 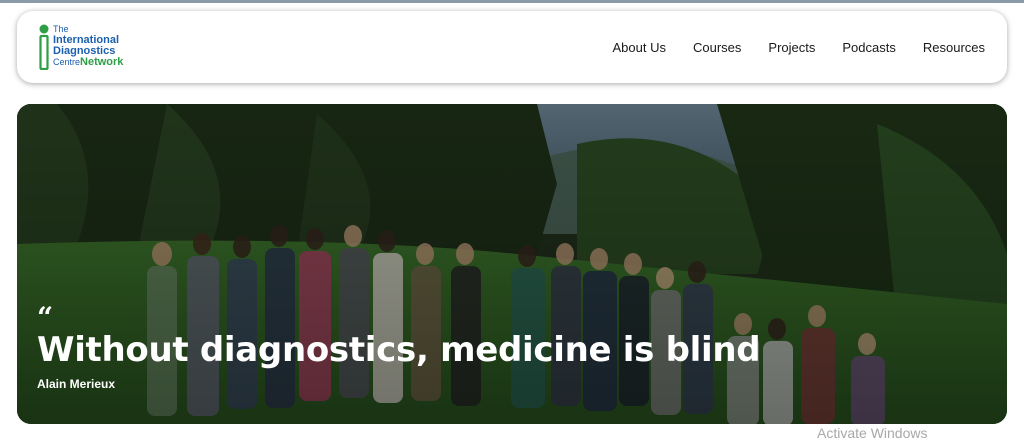 I want to click on logo-line-network: Network, so click(x=102, y=62).